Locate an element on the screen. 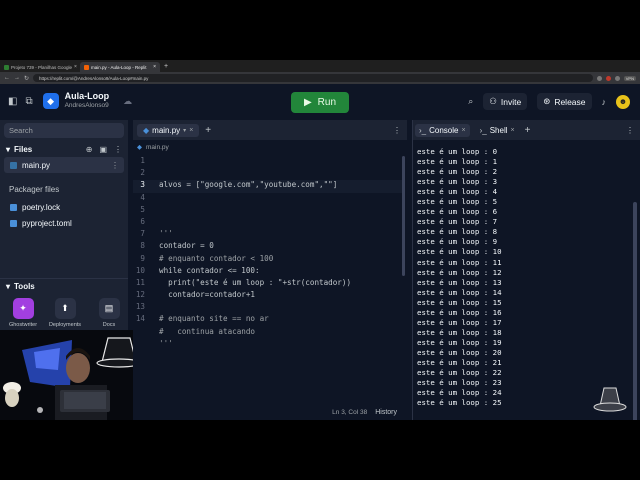 The width and height of the screenshot is (640, 480). code-line: 12 contador=contador+1 is located at coordinates (268, 296).